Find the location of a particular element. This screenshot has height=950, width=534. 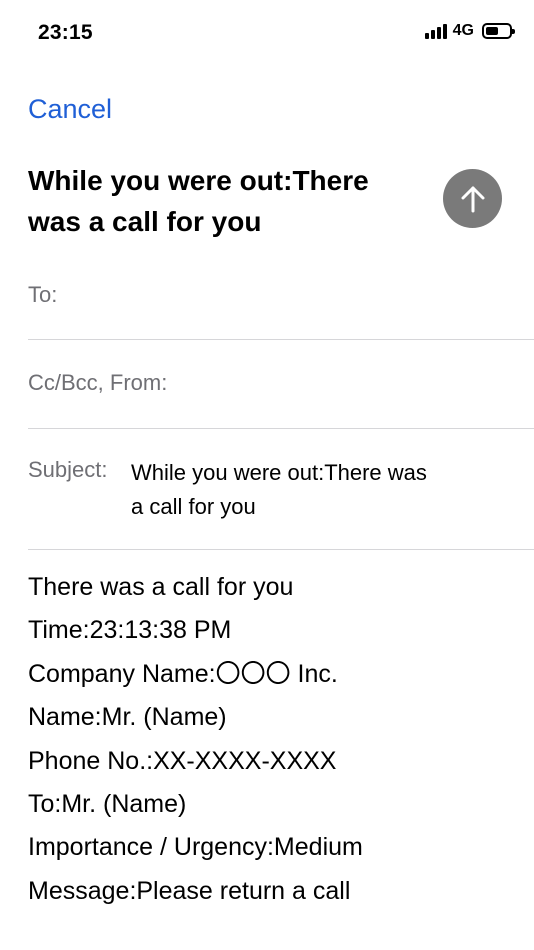

subject-label: Subject: is located at coordinates (68, 469).